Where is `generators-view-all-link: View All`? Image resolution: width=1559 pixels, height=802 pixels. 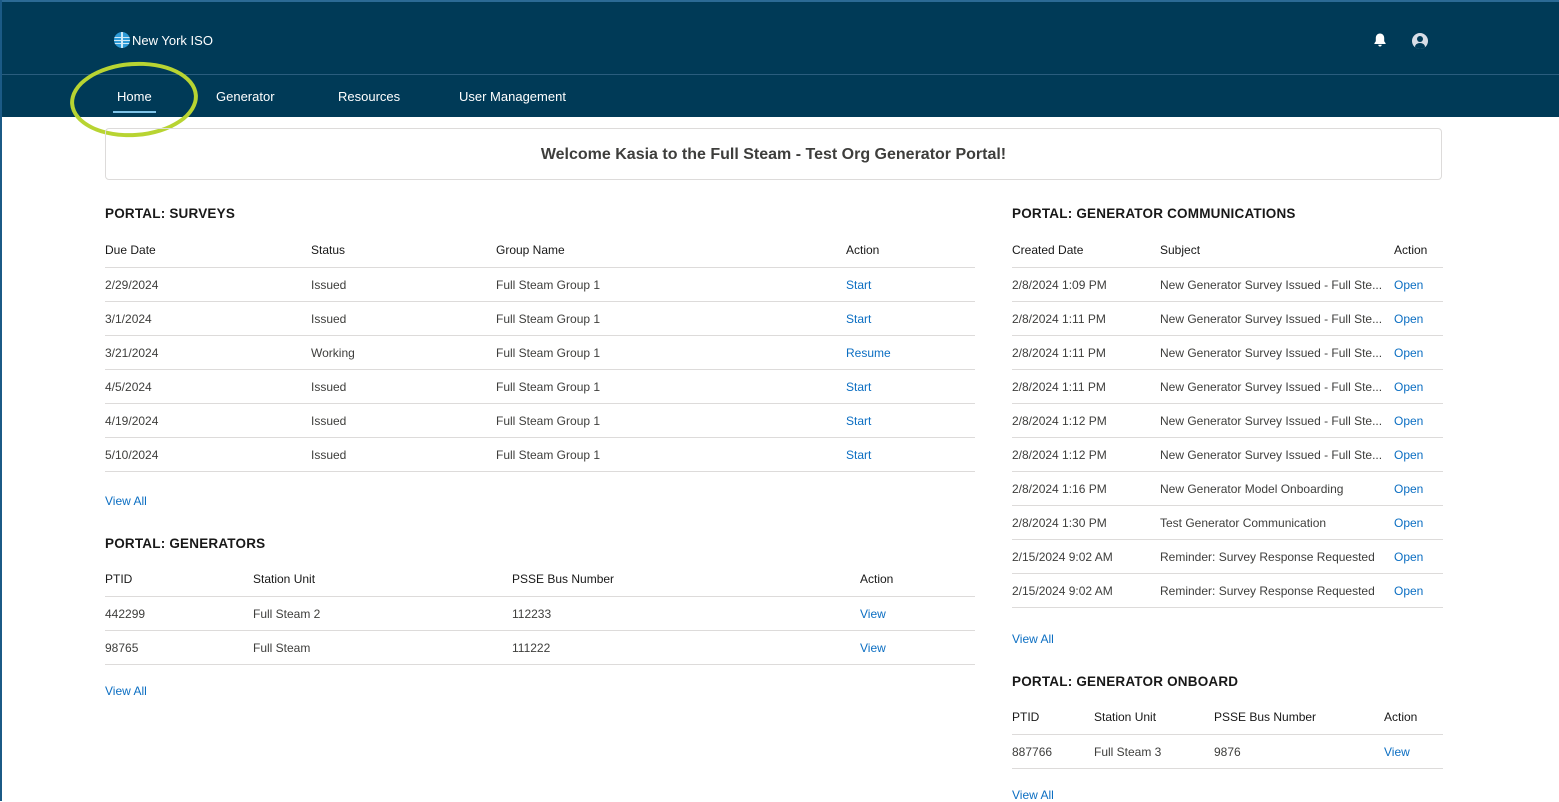
generators-view-all-link: View All is located at coordinates (126, 691).